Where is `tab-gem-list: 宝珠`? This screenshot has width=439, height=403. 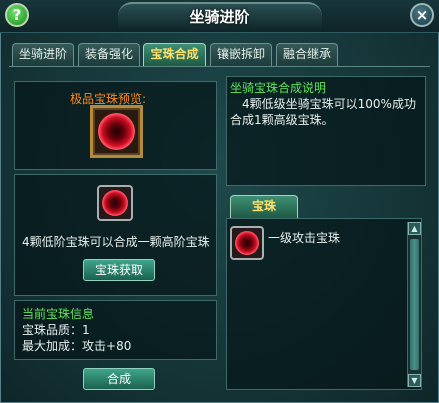 tab-gem-list: 宝珠 is located at coordinates (264, 206).